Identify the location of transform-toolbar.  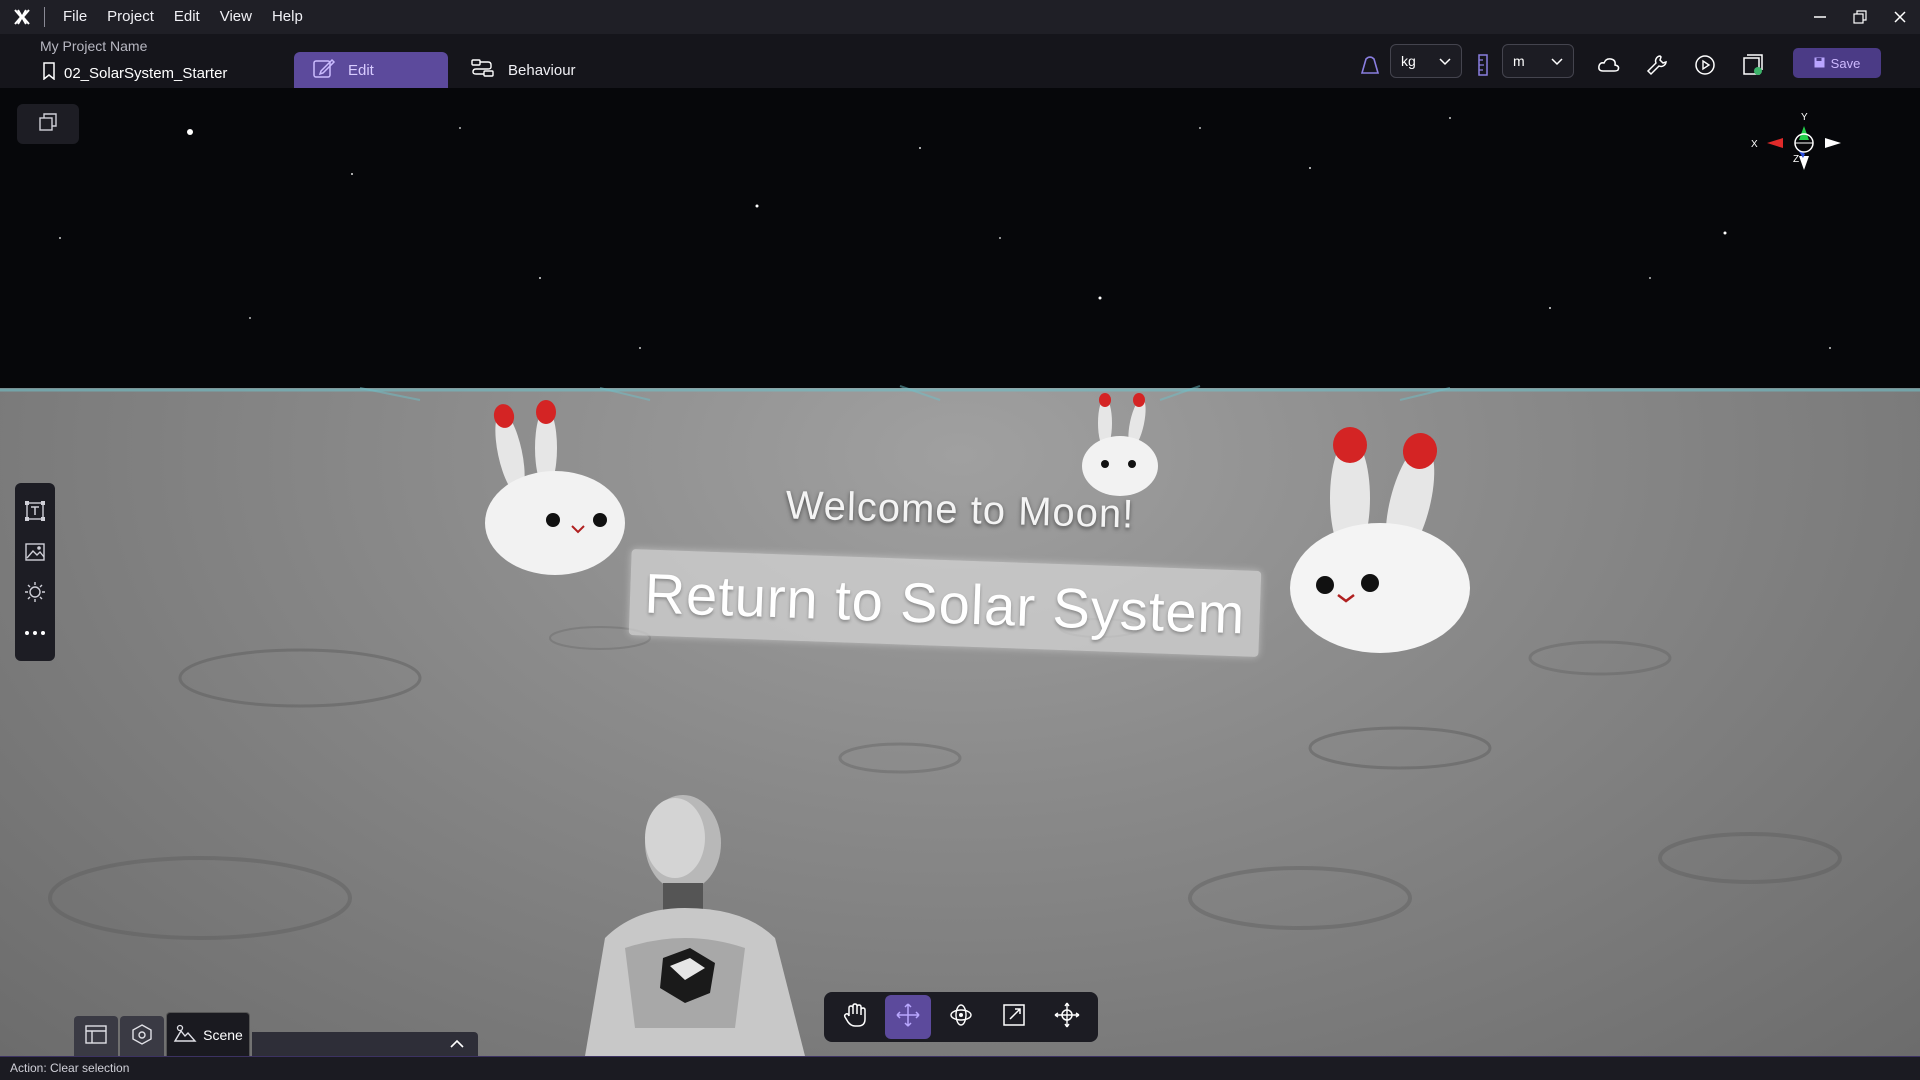
(961, 1017).